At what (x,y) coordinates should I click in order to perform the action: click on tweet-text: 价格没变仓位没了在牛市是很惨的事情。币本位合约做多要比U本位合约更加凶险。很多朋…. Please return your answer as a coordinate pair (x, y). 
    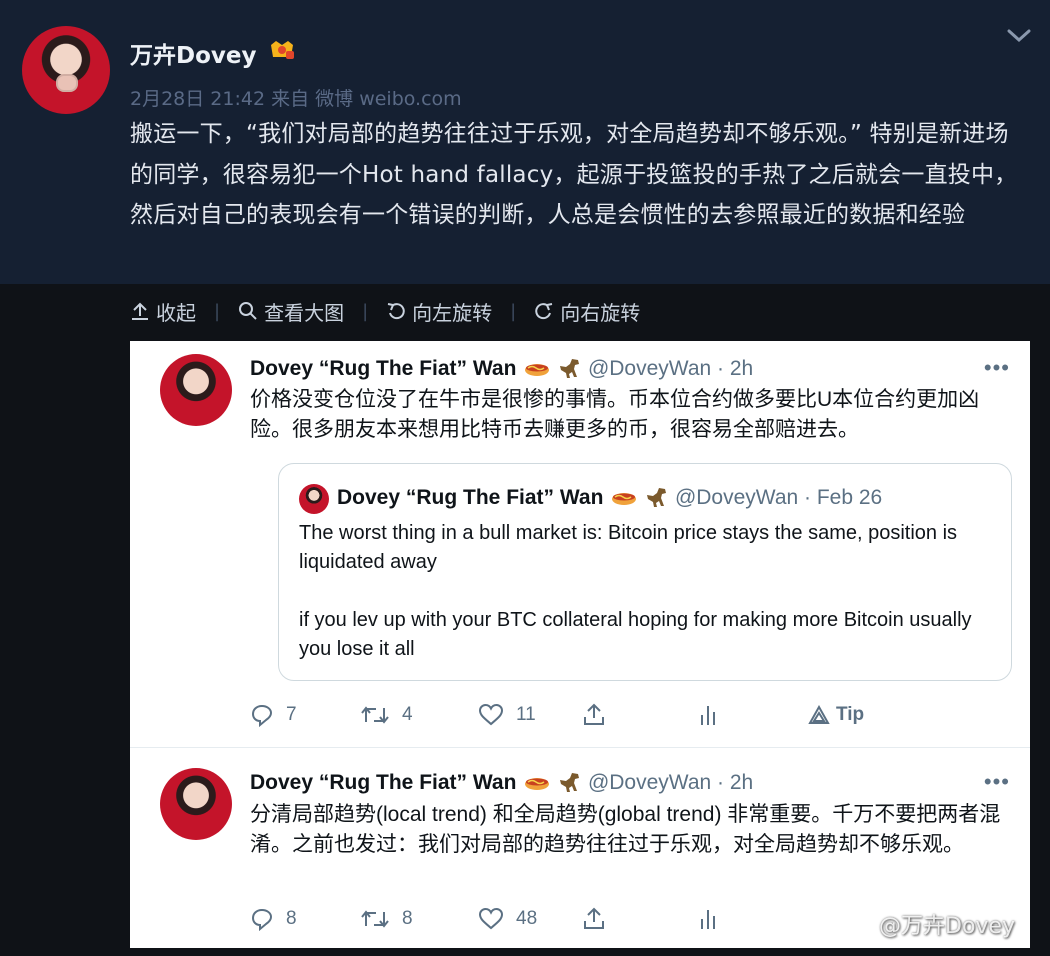
    Looking at the image, I should click on (615, 414).